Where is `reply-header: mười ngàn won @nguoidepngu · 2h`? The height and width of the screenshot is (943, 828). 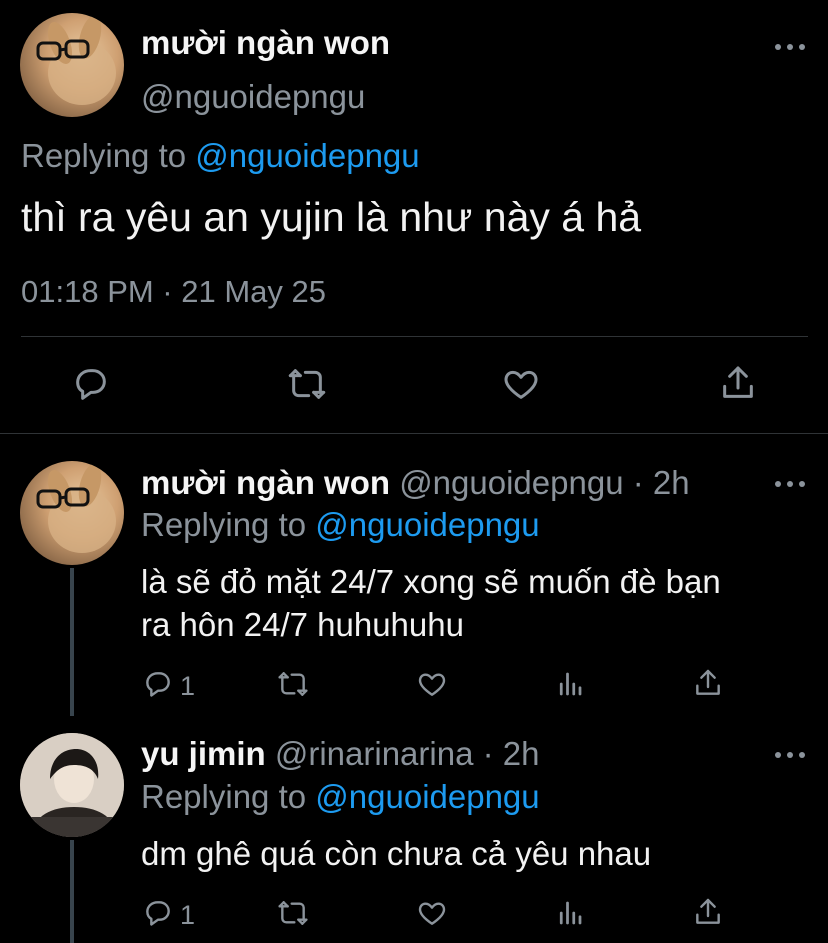 reply-header: mười ngàn won @nguoidepngu · 2h is located at coordinates (415, 483).